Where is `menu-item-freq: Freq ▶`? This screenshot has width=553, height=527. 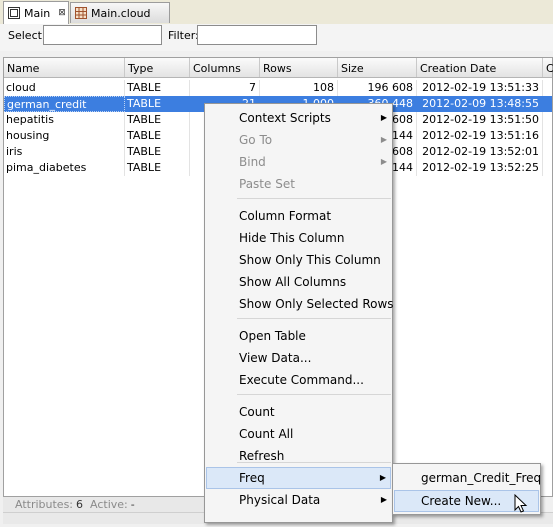 menu-item-freq: Freq ▶ is located at coordinates (298, 478).